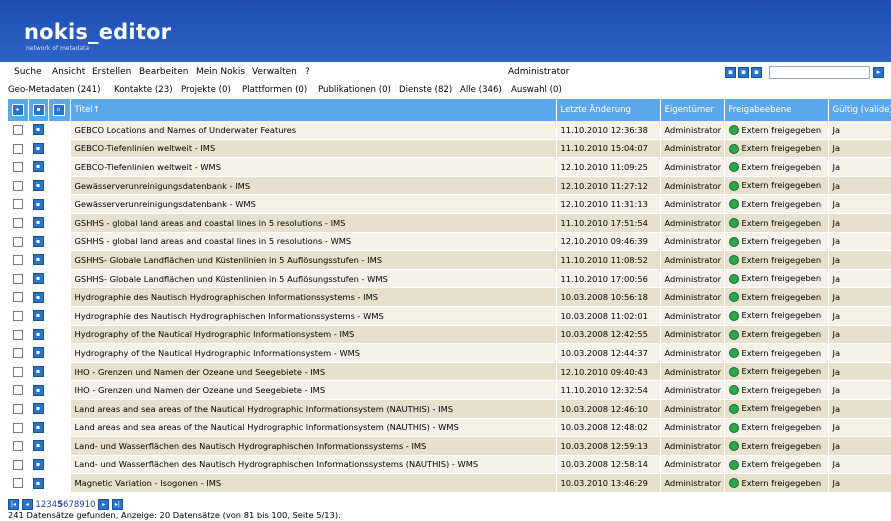 Image resolution: width=891 pixels, height=521 pixels. I want to click on tab-auswahl: Auswahl (0), so click(536, 90).